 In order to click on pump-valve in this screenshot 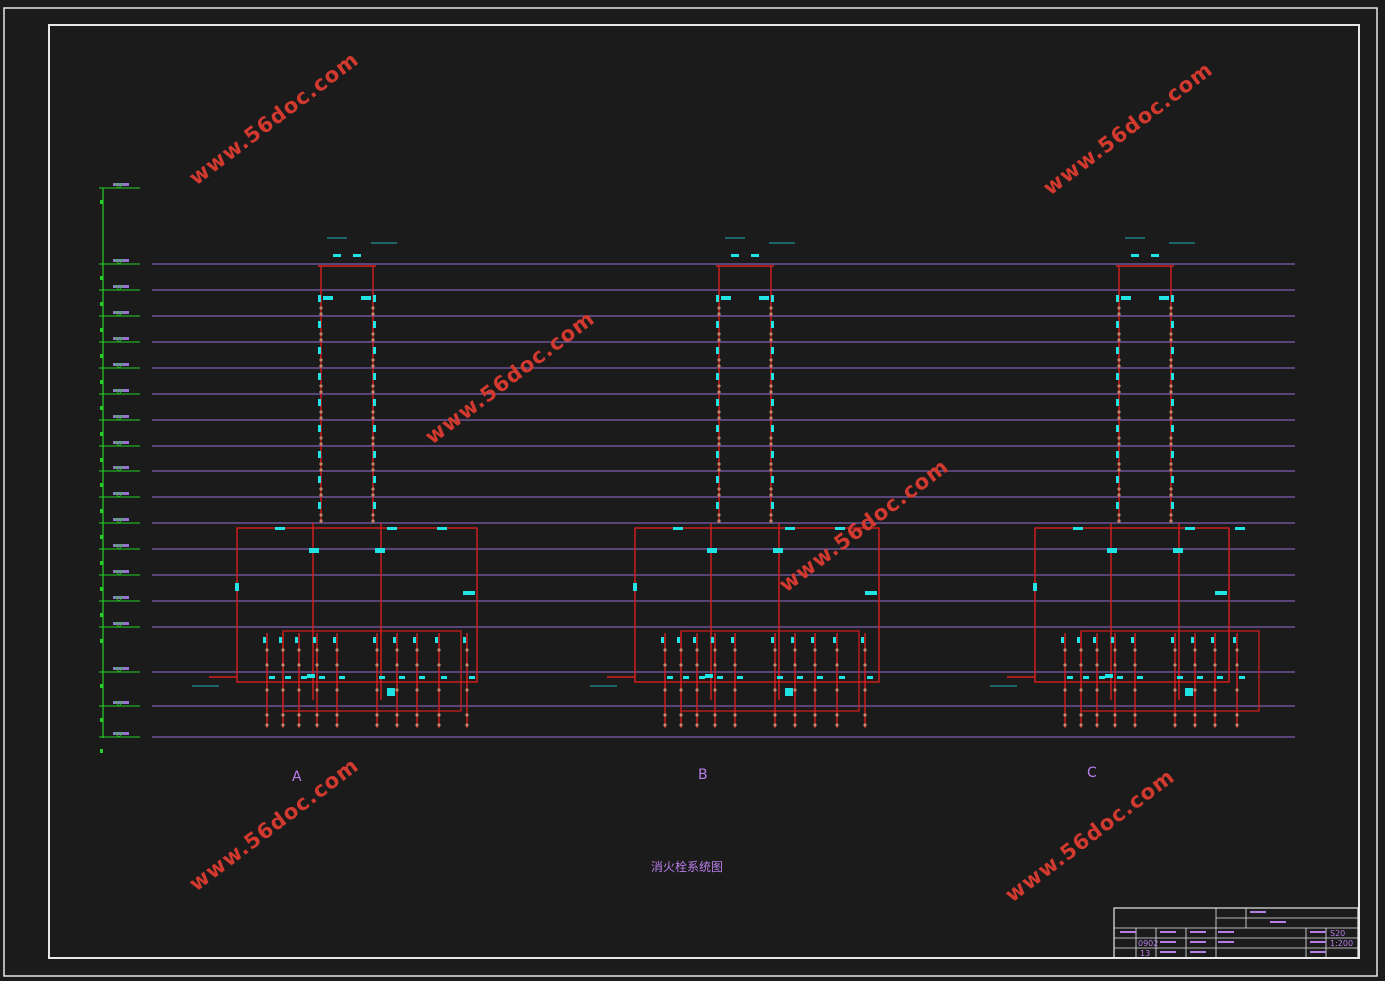, I will do `click(311, 676)`.